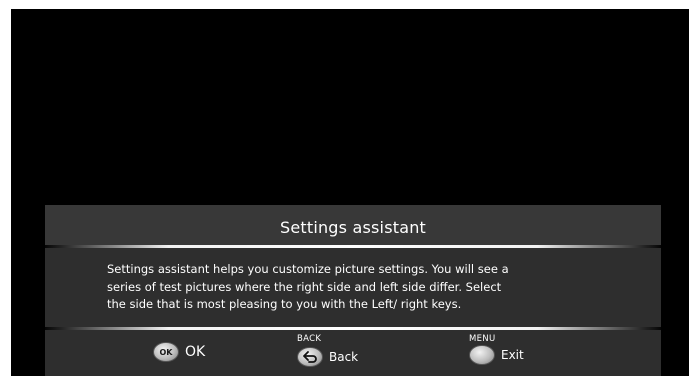 The height and width of the screenshot is (380, 699). Describe the element at coordinates (195, 352) in the screenshot. I see `ok-label: OK` at that location.